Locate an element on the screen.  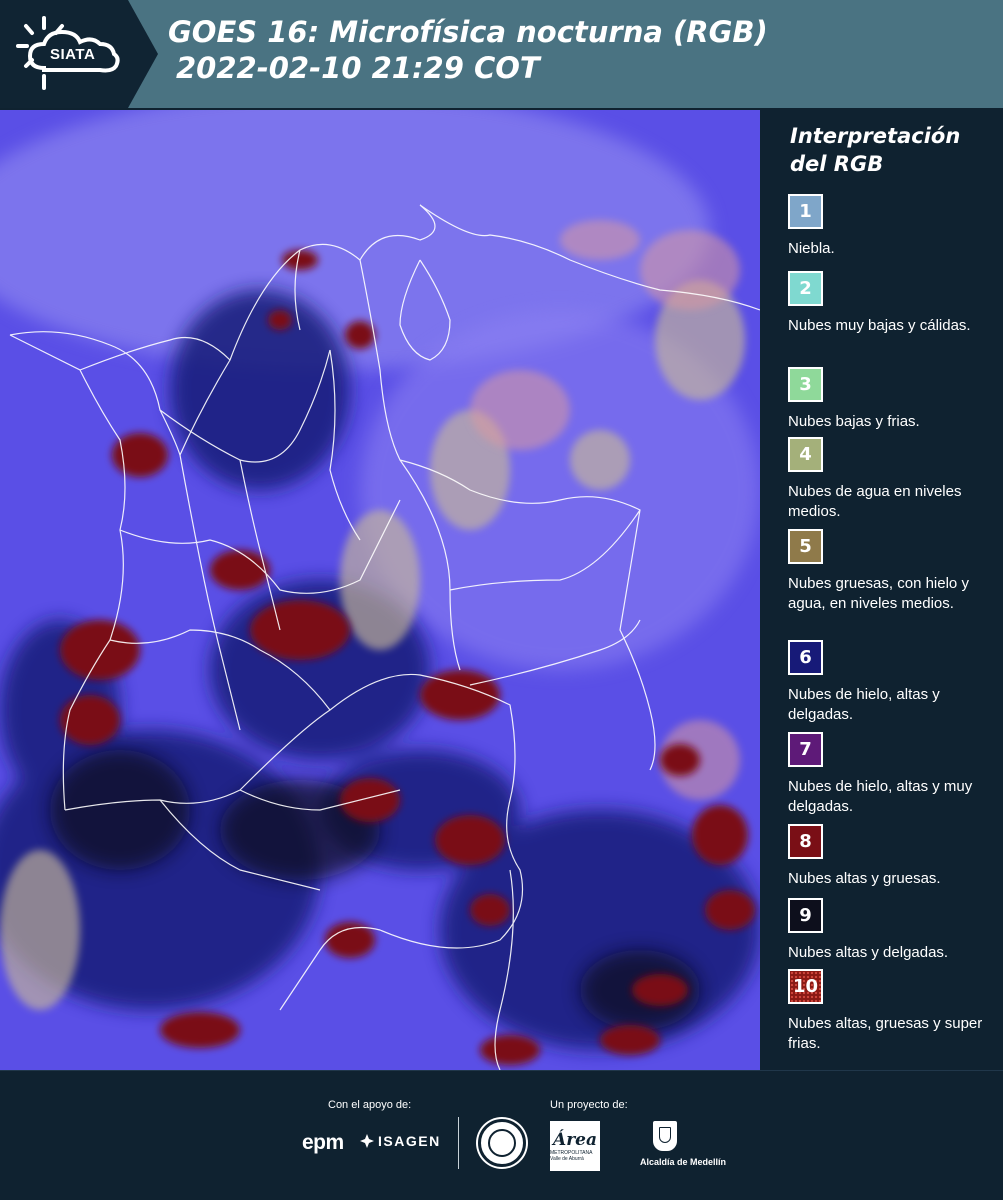
legend-label-3: Nubes bajas y frias. is located at coordinates (854, 421).